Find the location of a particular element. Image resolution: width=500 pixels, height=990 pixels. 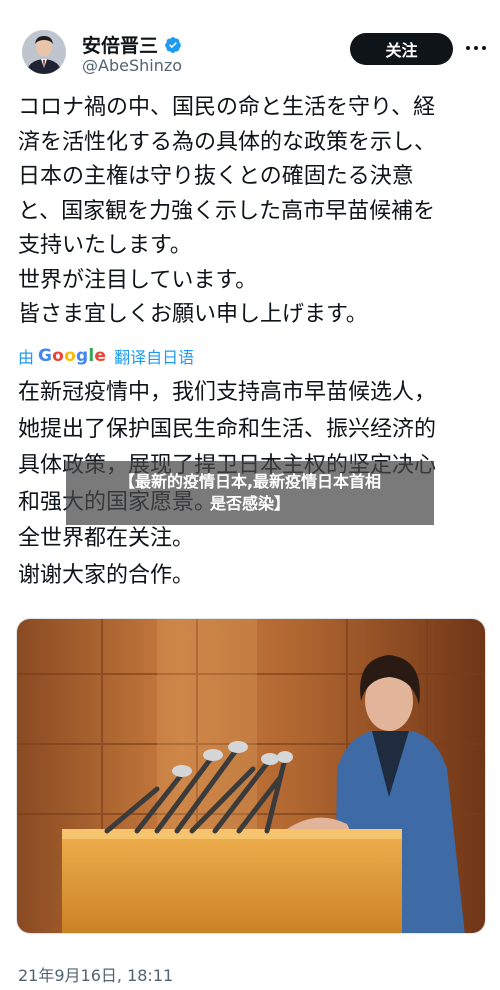

follow-button: 关注 is located at coordinates (401, 49).